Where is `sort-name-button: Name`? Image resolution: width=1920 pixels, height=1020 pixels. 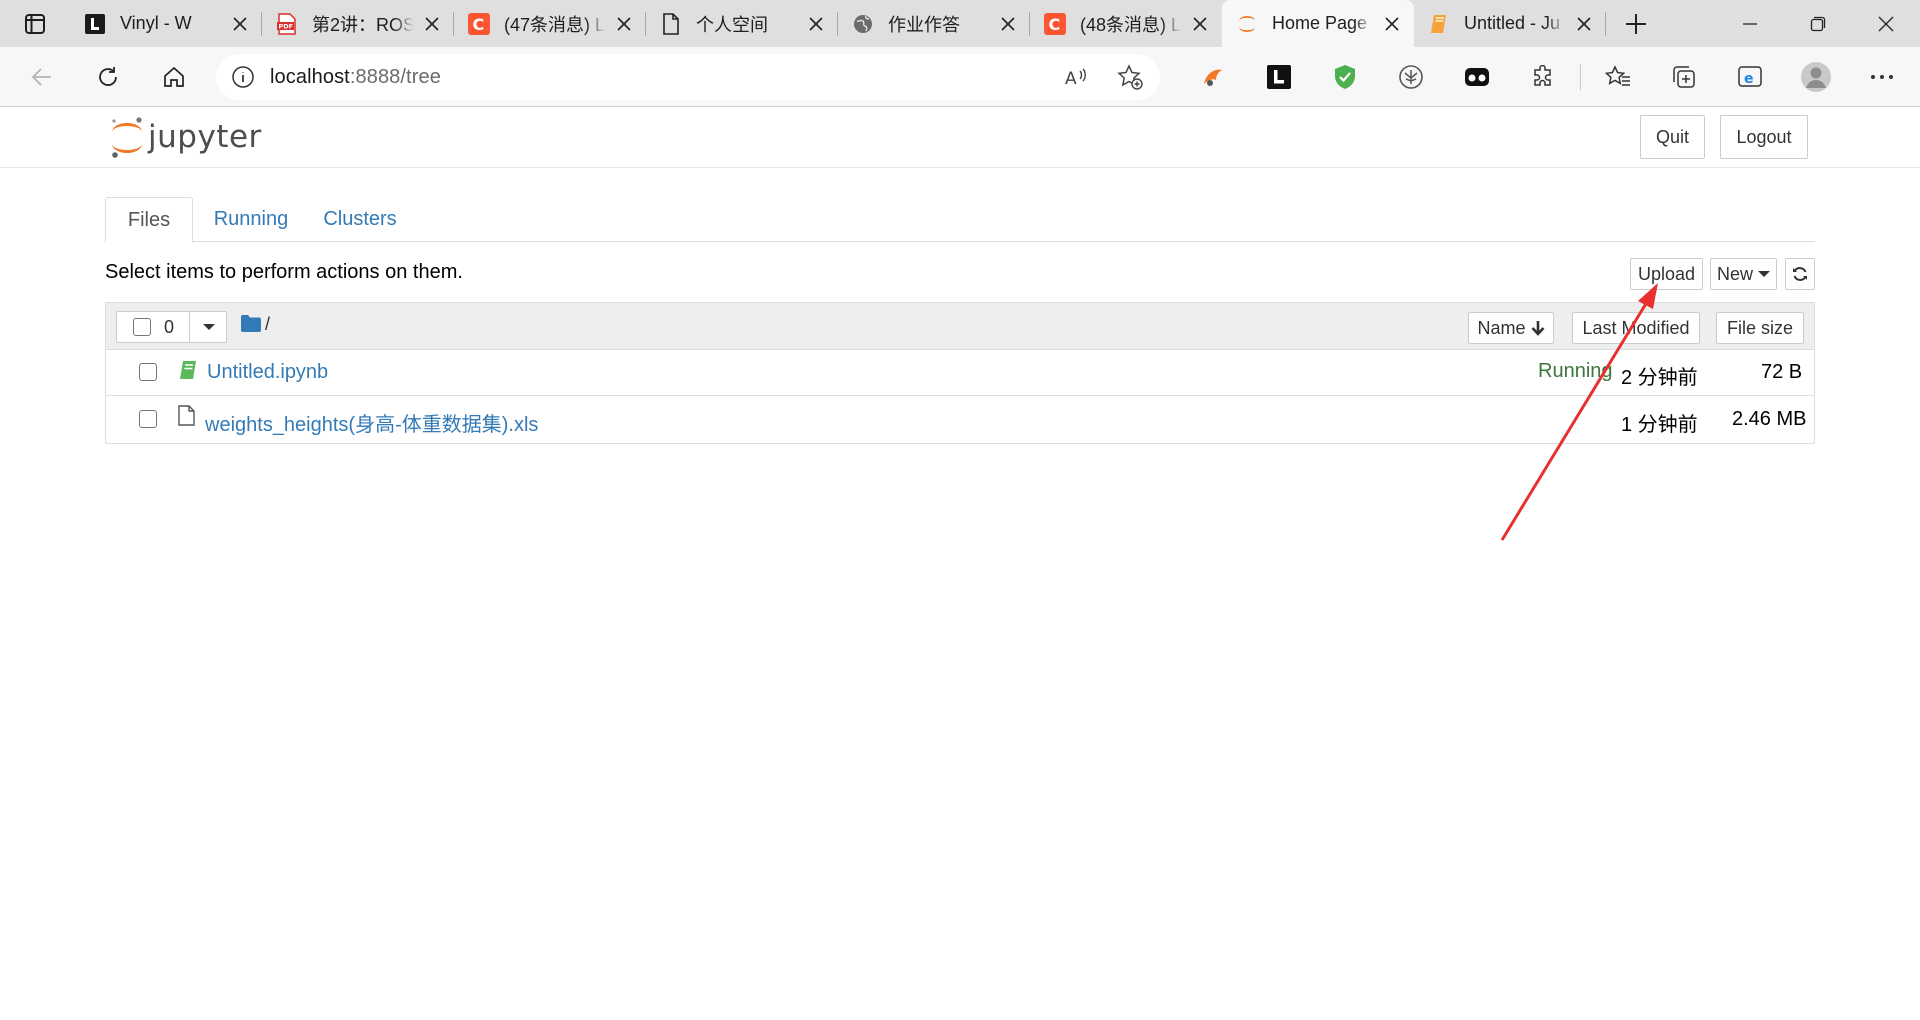 sort-name-button: Name is located at coordinates (1511, 328).